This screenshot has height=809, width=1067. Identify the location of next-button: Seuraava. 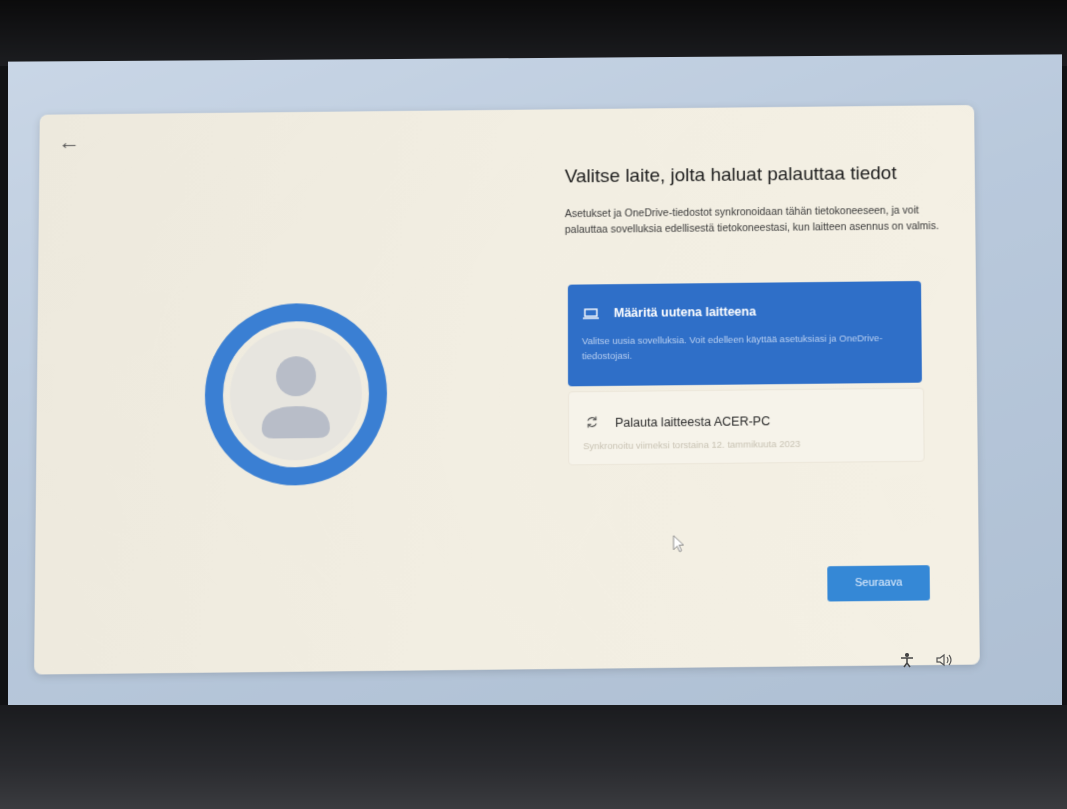
(878, 583).